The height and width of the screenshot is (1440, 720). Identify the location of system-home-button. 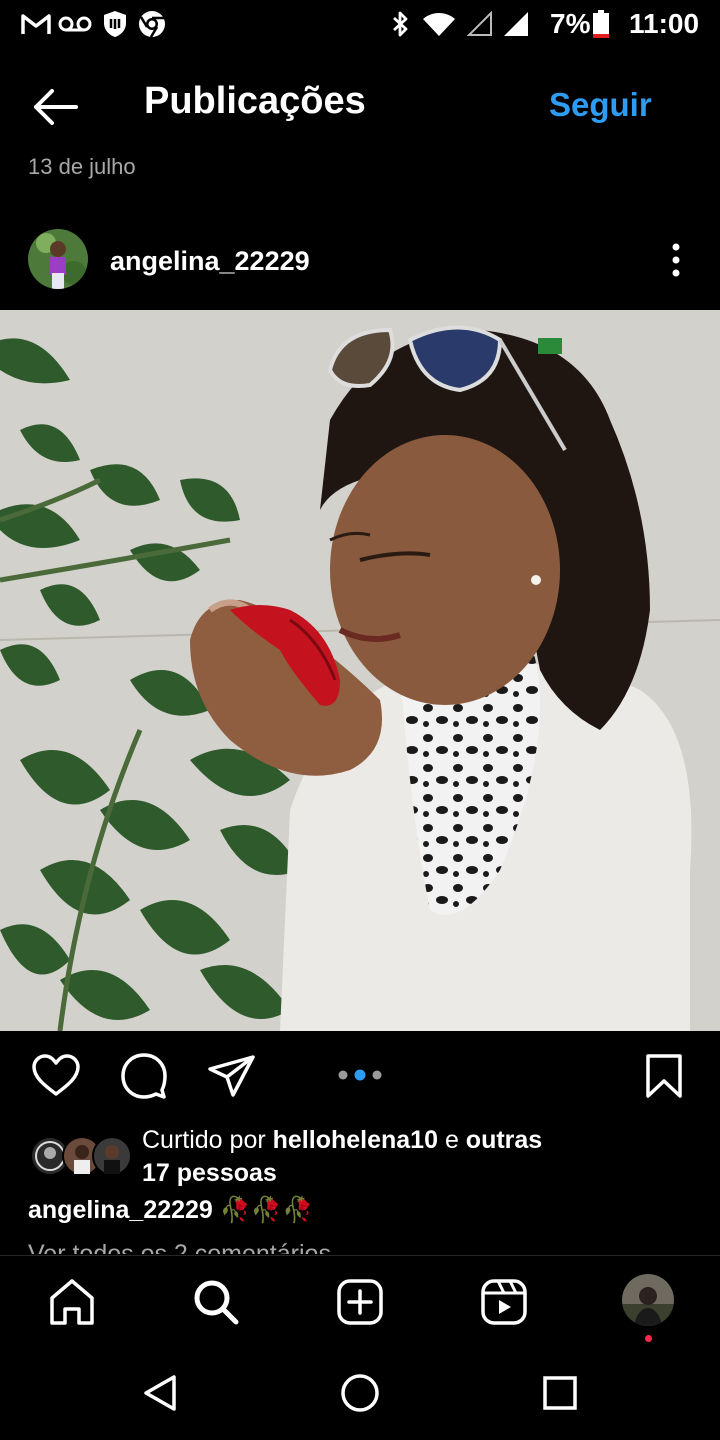
(360, 1393).